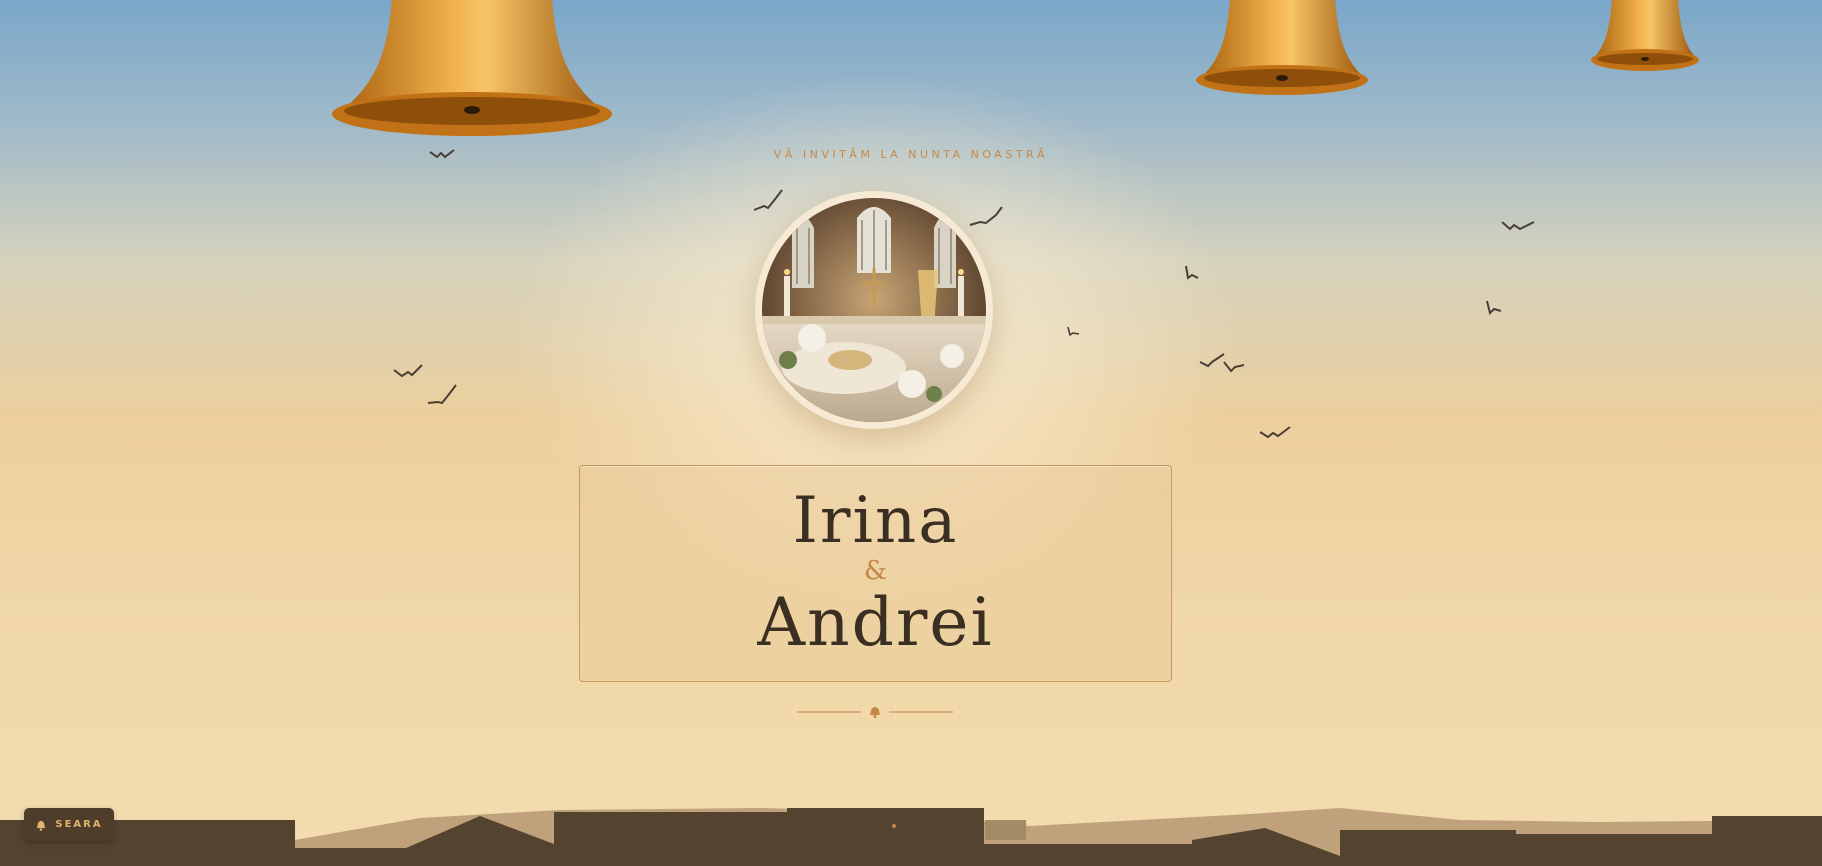  I want to click on bell-right-icon, so click(1645, 39).